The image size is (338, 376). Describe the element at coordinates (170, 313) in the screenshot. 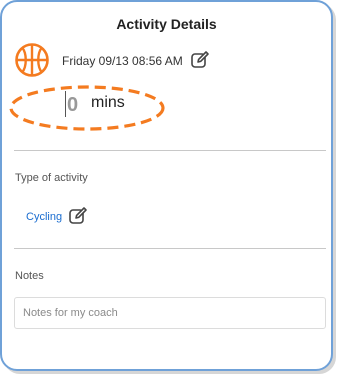

I see `notes-input` at that location.